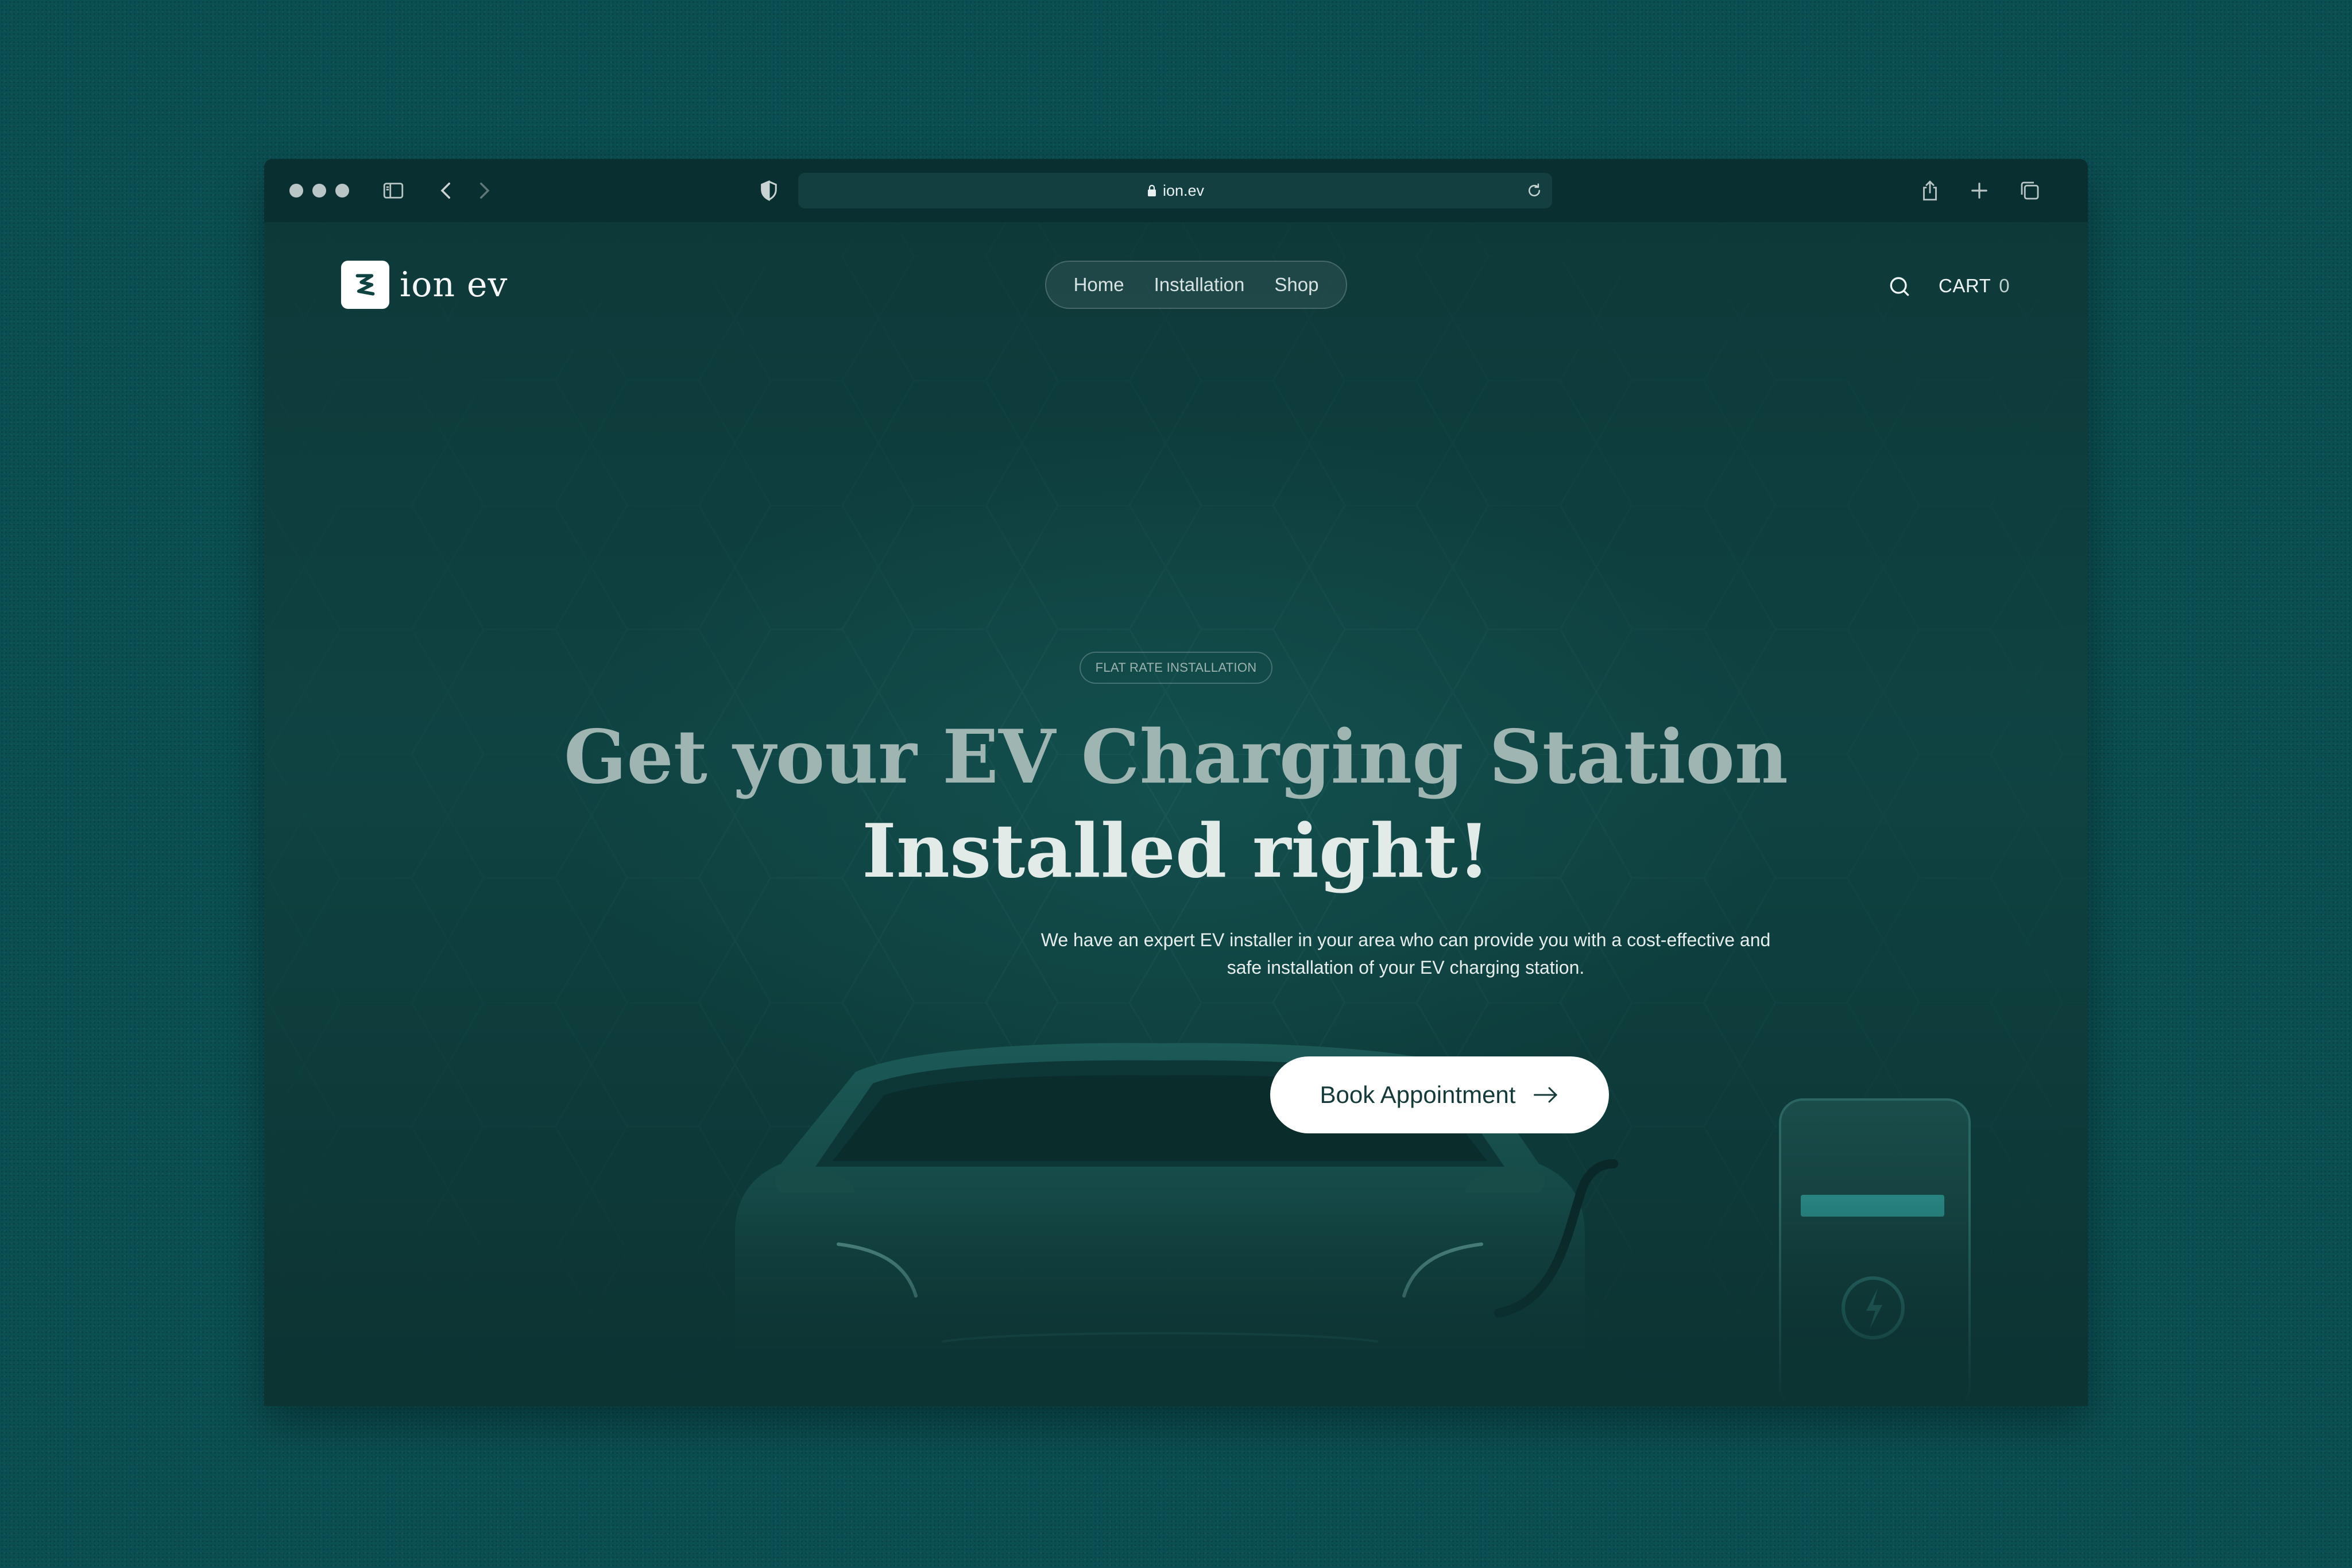 The width and height of the screenshot is (2352, 1568). Describe the element at coordinates (1296, 285) in the screenshot. I see `nav-item-shop: Shop` at that location.